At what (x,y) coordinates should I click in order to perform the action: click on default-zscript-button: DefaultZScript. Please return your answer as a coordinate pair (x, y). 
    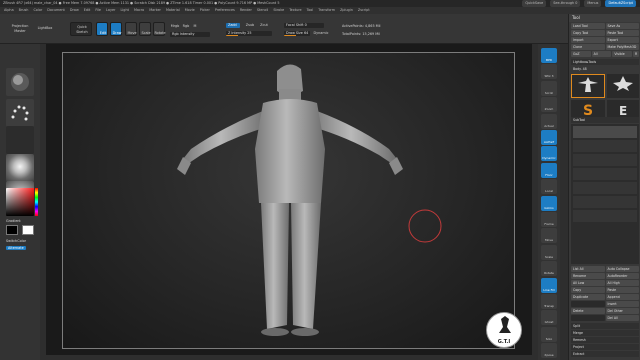
    Looking at the image, I should click on (620, 3).